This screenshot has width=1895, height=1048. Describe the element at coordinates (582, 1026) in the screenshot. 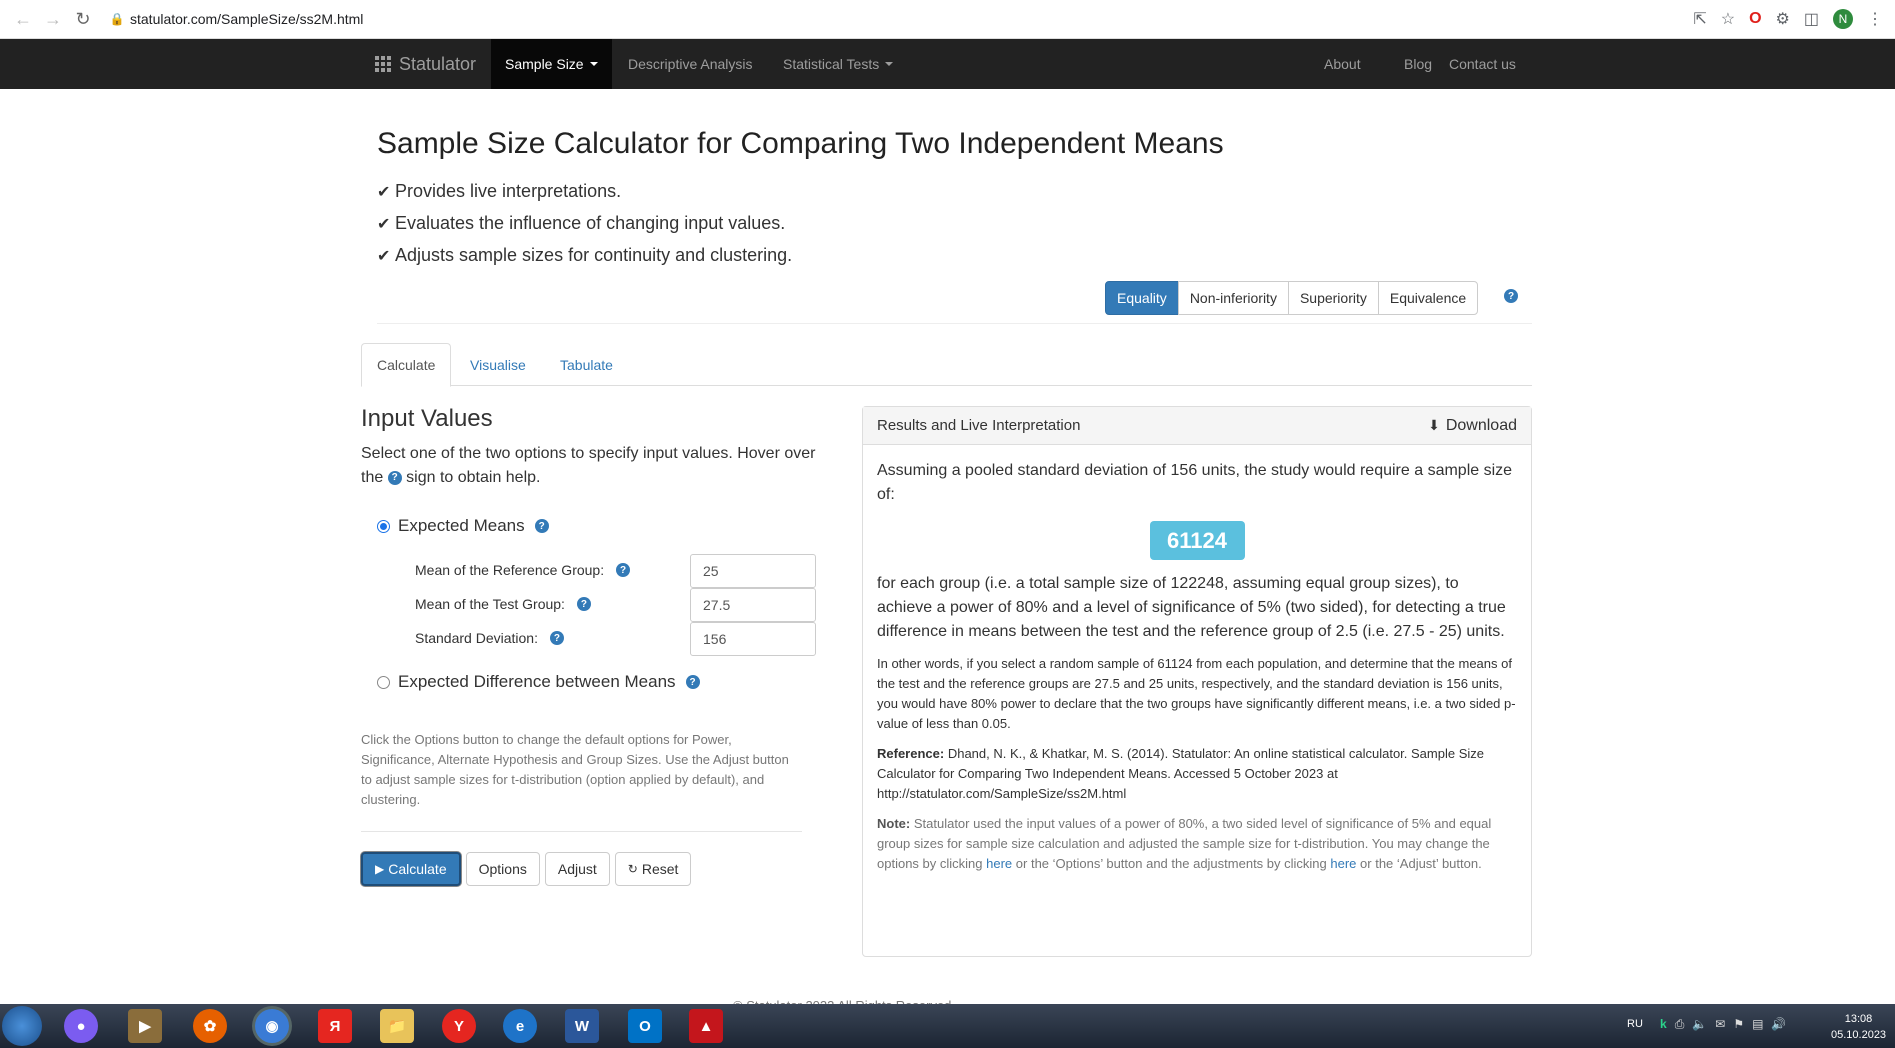

I see `word-icon: W` at that location.